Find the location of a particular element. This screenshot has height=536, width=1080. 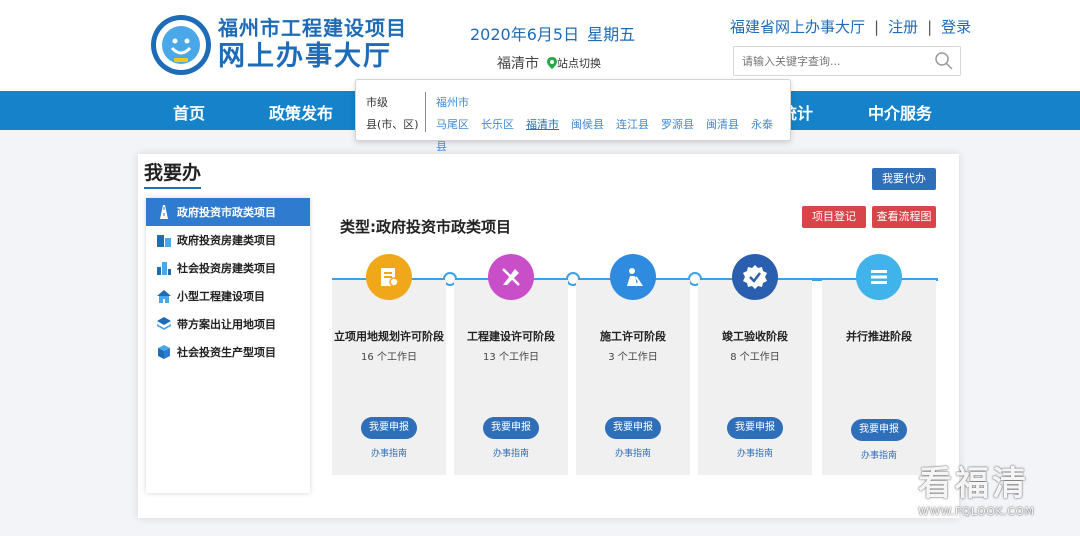

top-links: 福建省网上办事大厅 | 注册 | 登录 is located at coordinates (850, 26).